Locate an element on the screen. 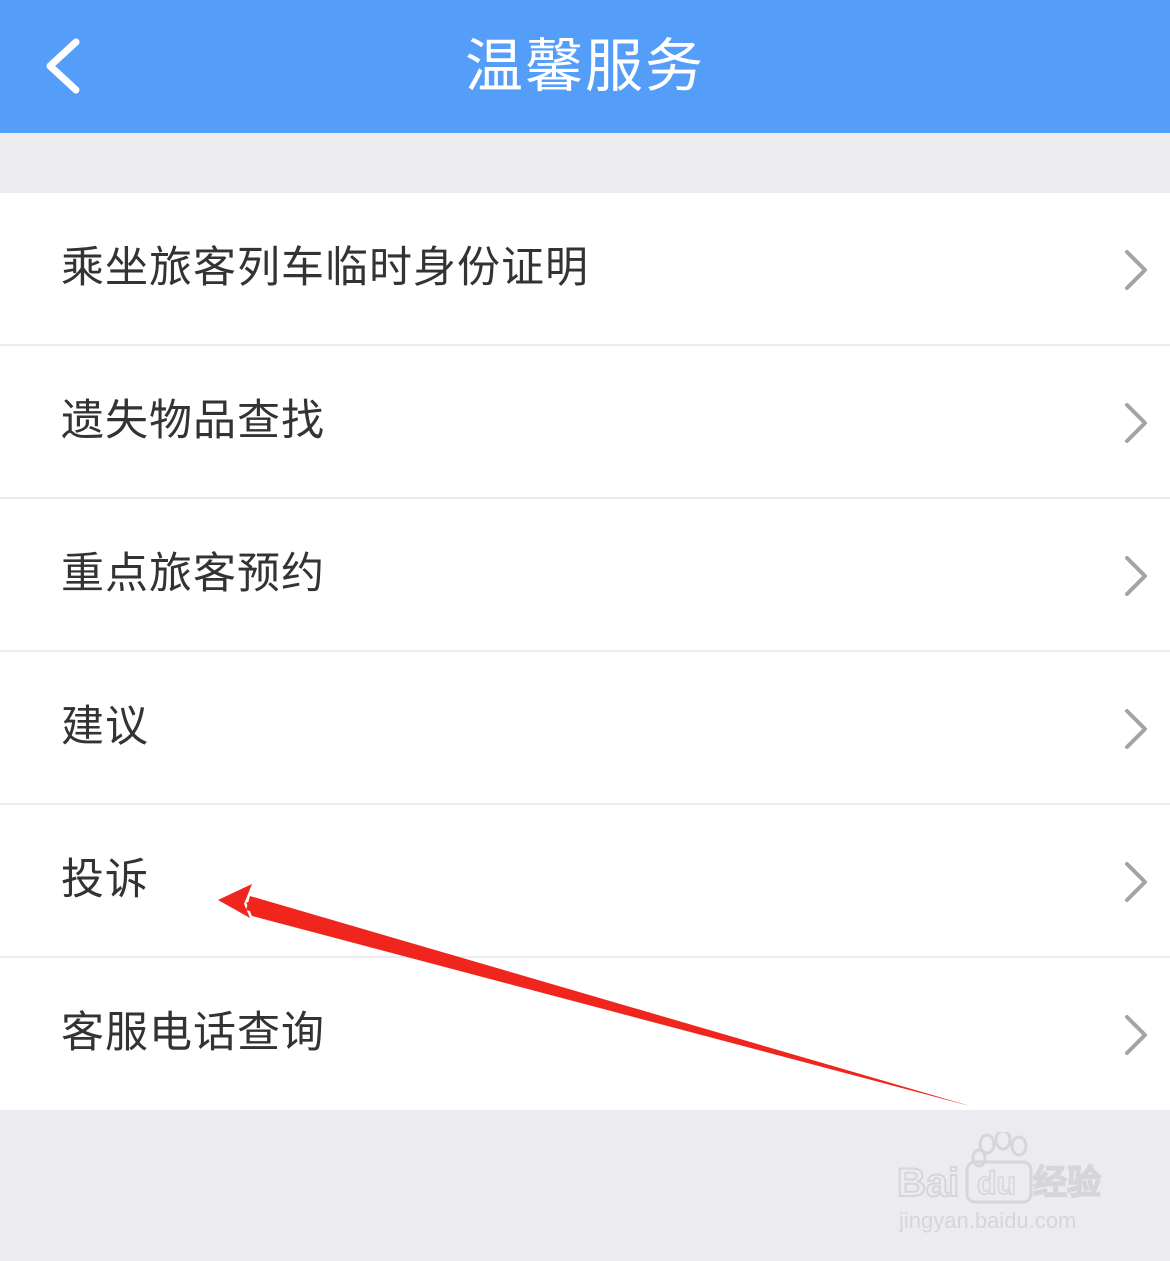  menu-item-label: 客服电话查询 is located at coordinates (193, 1033).